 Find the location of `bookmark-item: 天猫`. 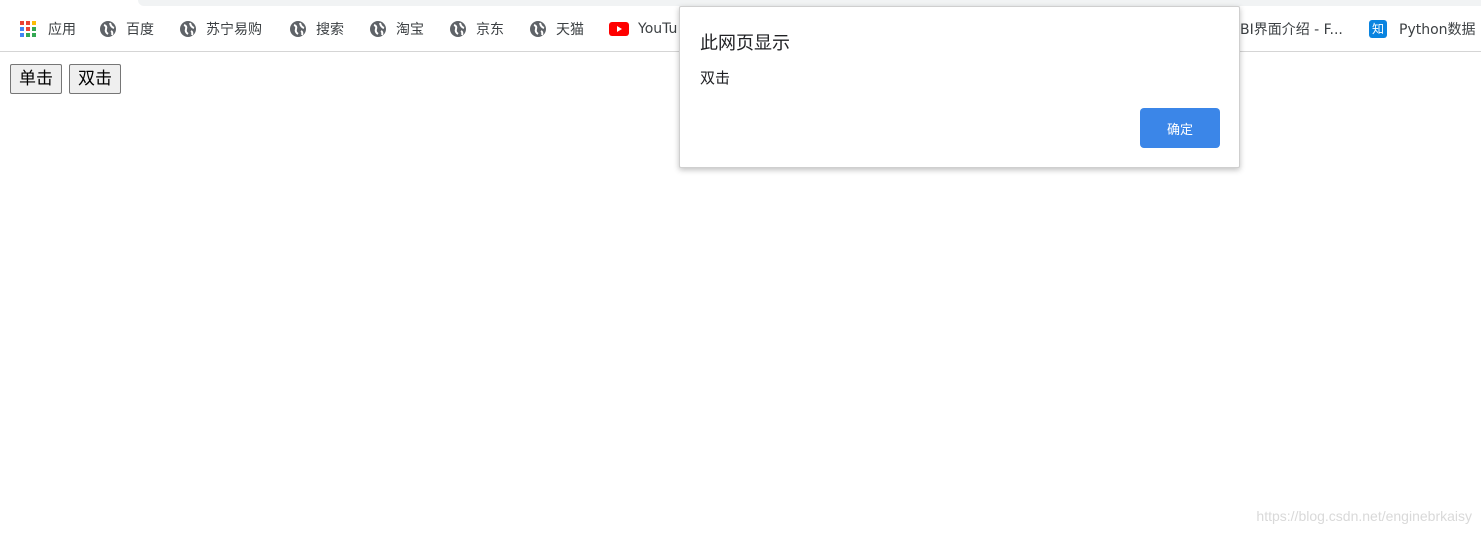

bookmark-item: 天猫 is located at coordinates (556, 29).